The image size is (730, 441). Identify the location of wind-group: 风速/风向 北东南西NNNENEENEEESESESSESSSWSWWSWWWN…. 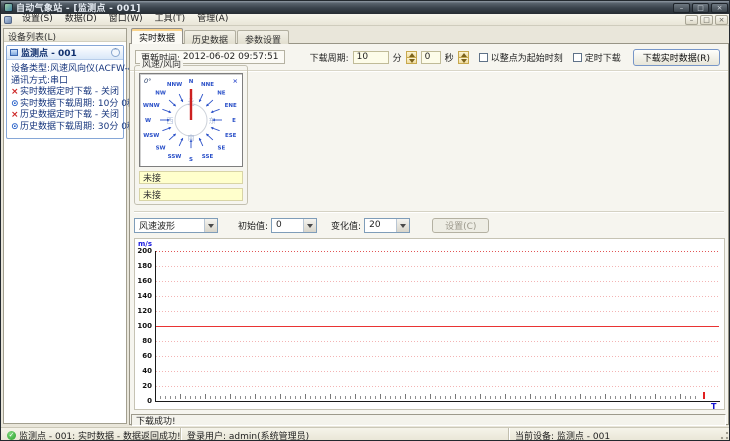
(191, 132).